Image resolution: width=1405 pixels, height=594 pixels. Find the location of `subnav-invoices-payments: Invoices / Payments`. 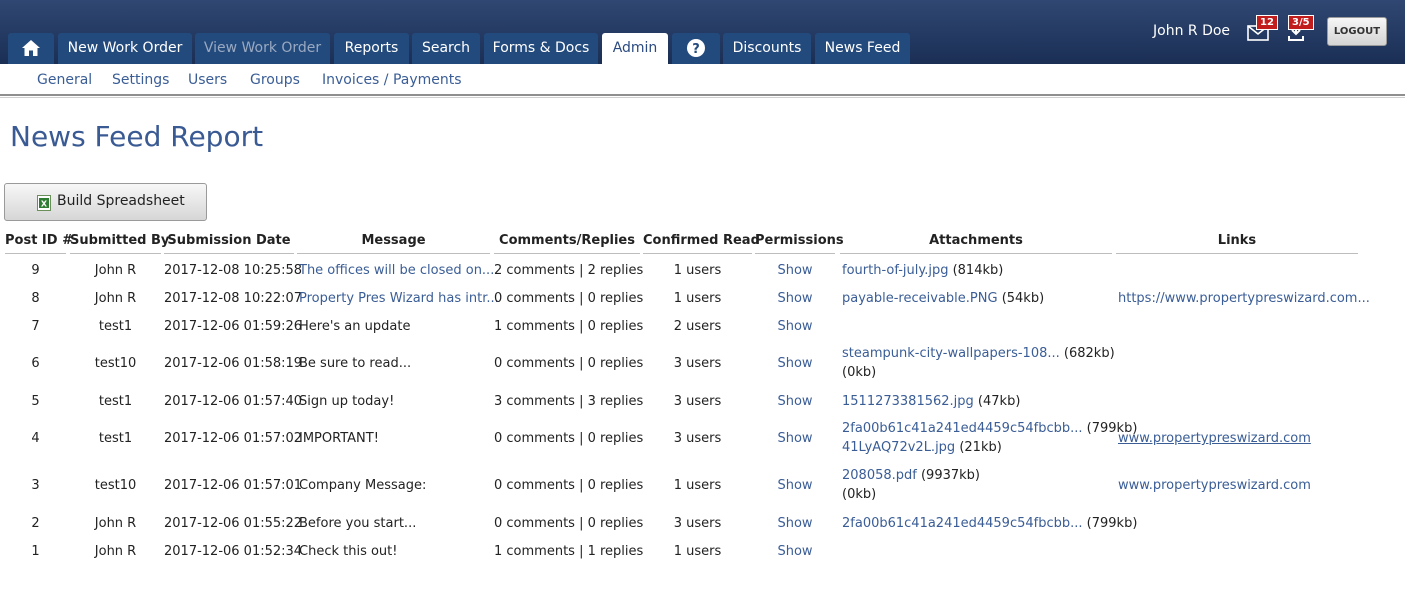

subnav-invoices-payments: Invoices / Payments is located at coordinates (392, 80).